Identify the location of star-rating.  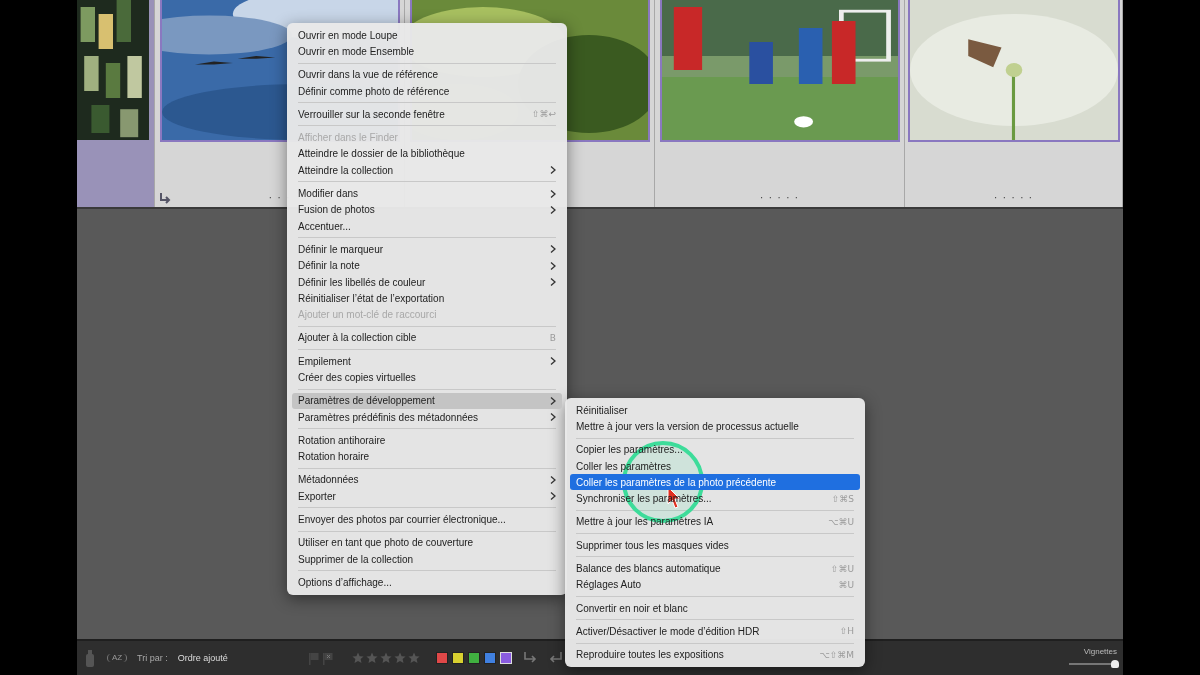
(385, 658).